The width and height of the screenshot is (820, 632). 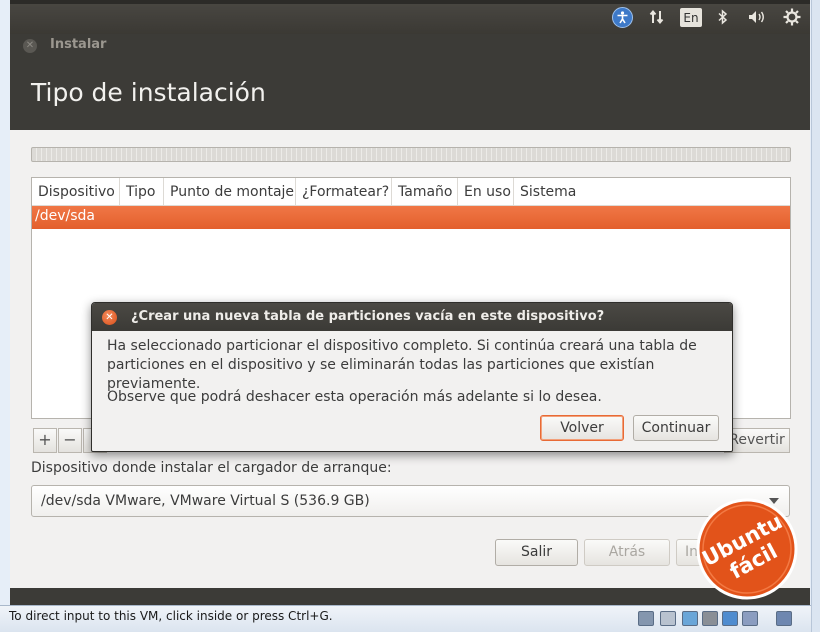 What do you see at coordinates (690, 618) in the screenshot?
I see `network-adapter-icon` at bounding box center [690, 618].